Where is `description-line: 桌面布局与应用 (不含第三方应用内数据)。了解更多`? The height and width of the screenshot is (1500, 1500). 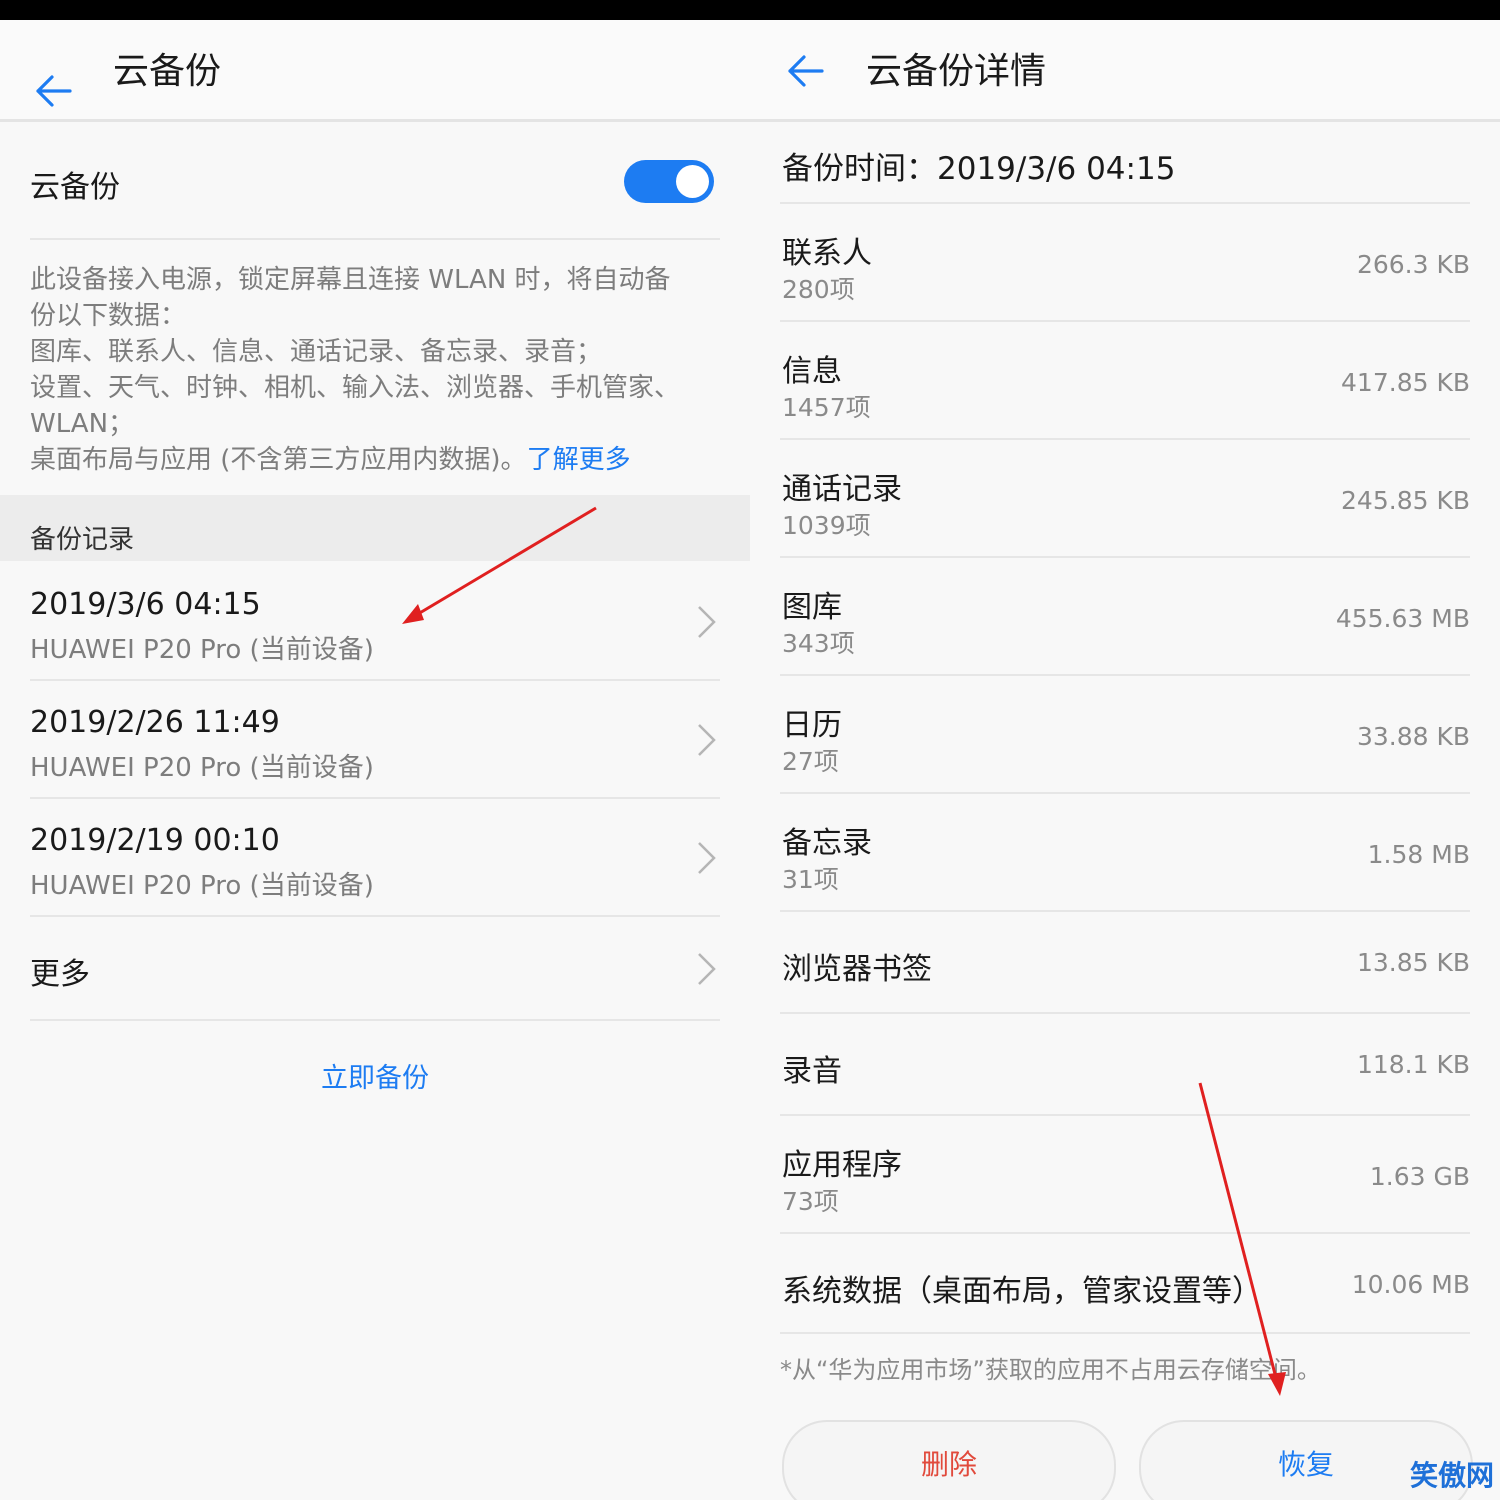 description-line: 桌面布局与应用 (不含第三方应用内数据)。了解更多 is located at coordinates (375, 460).